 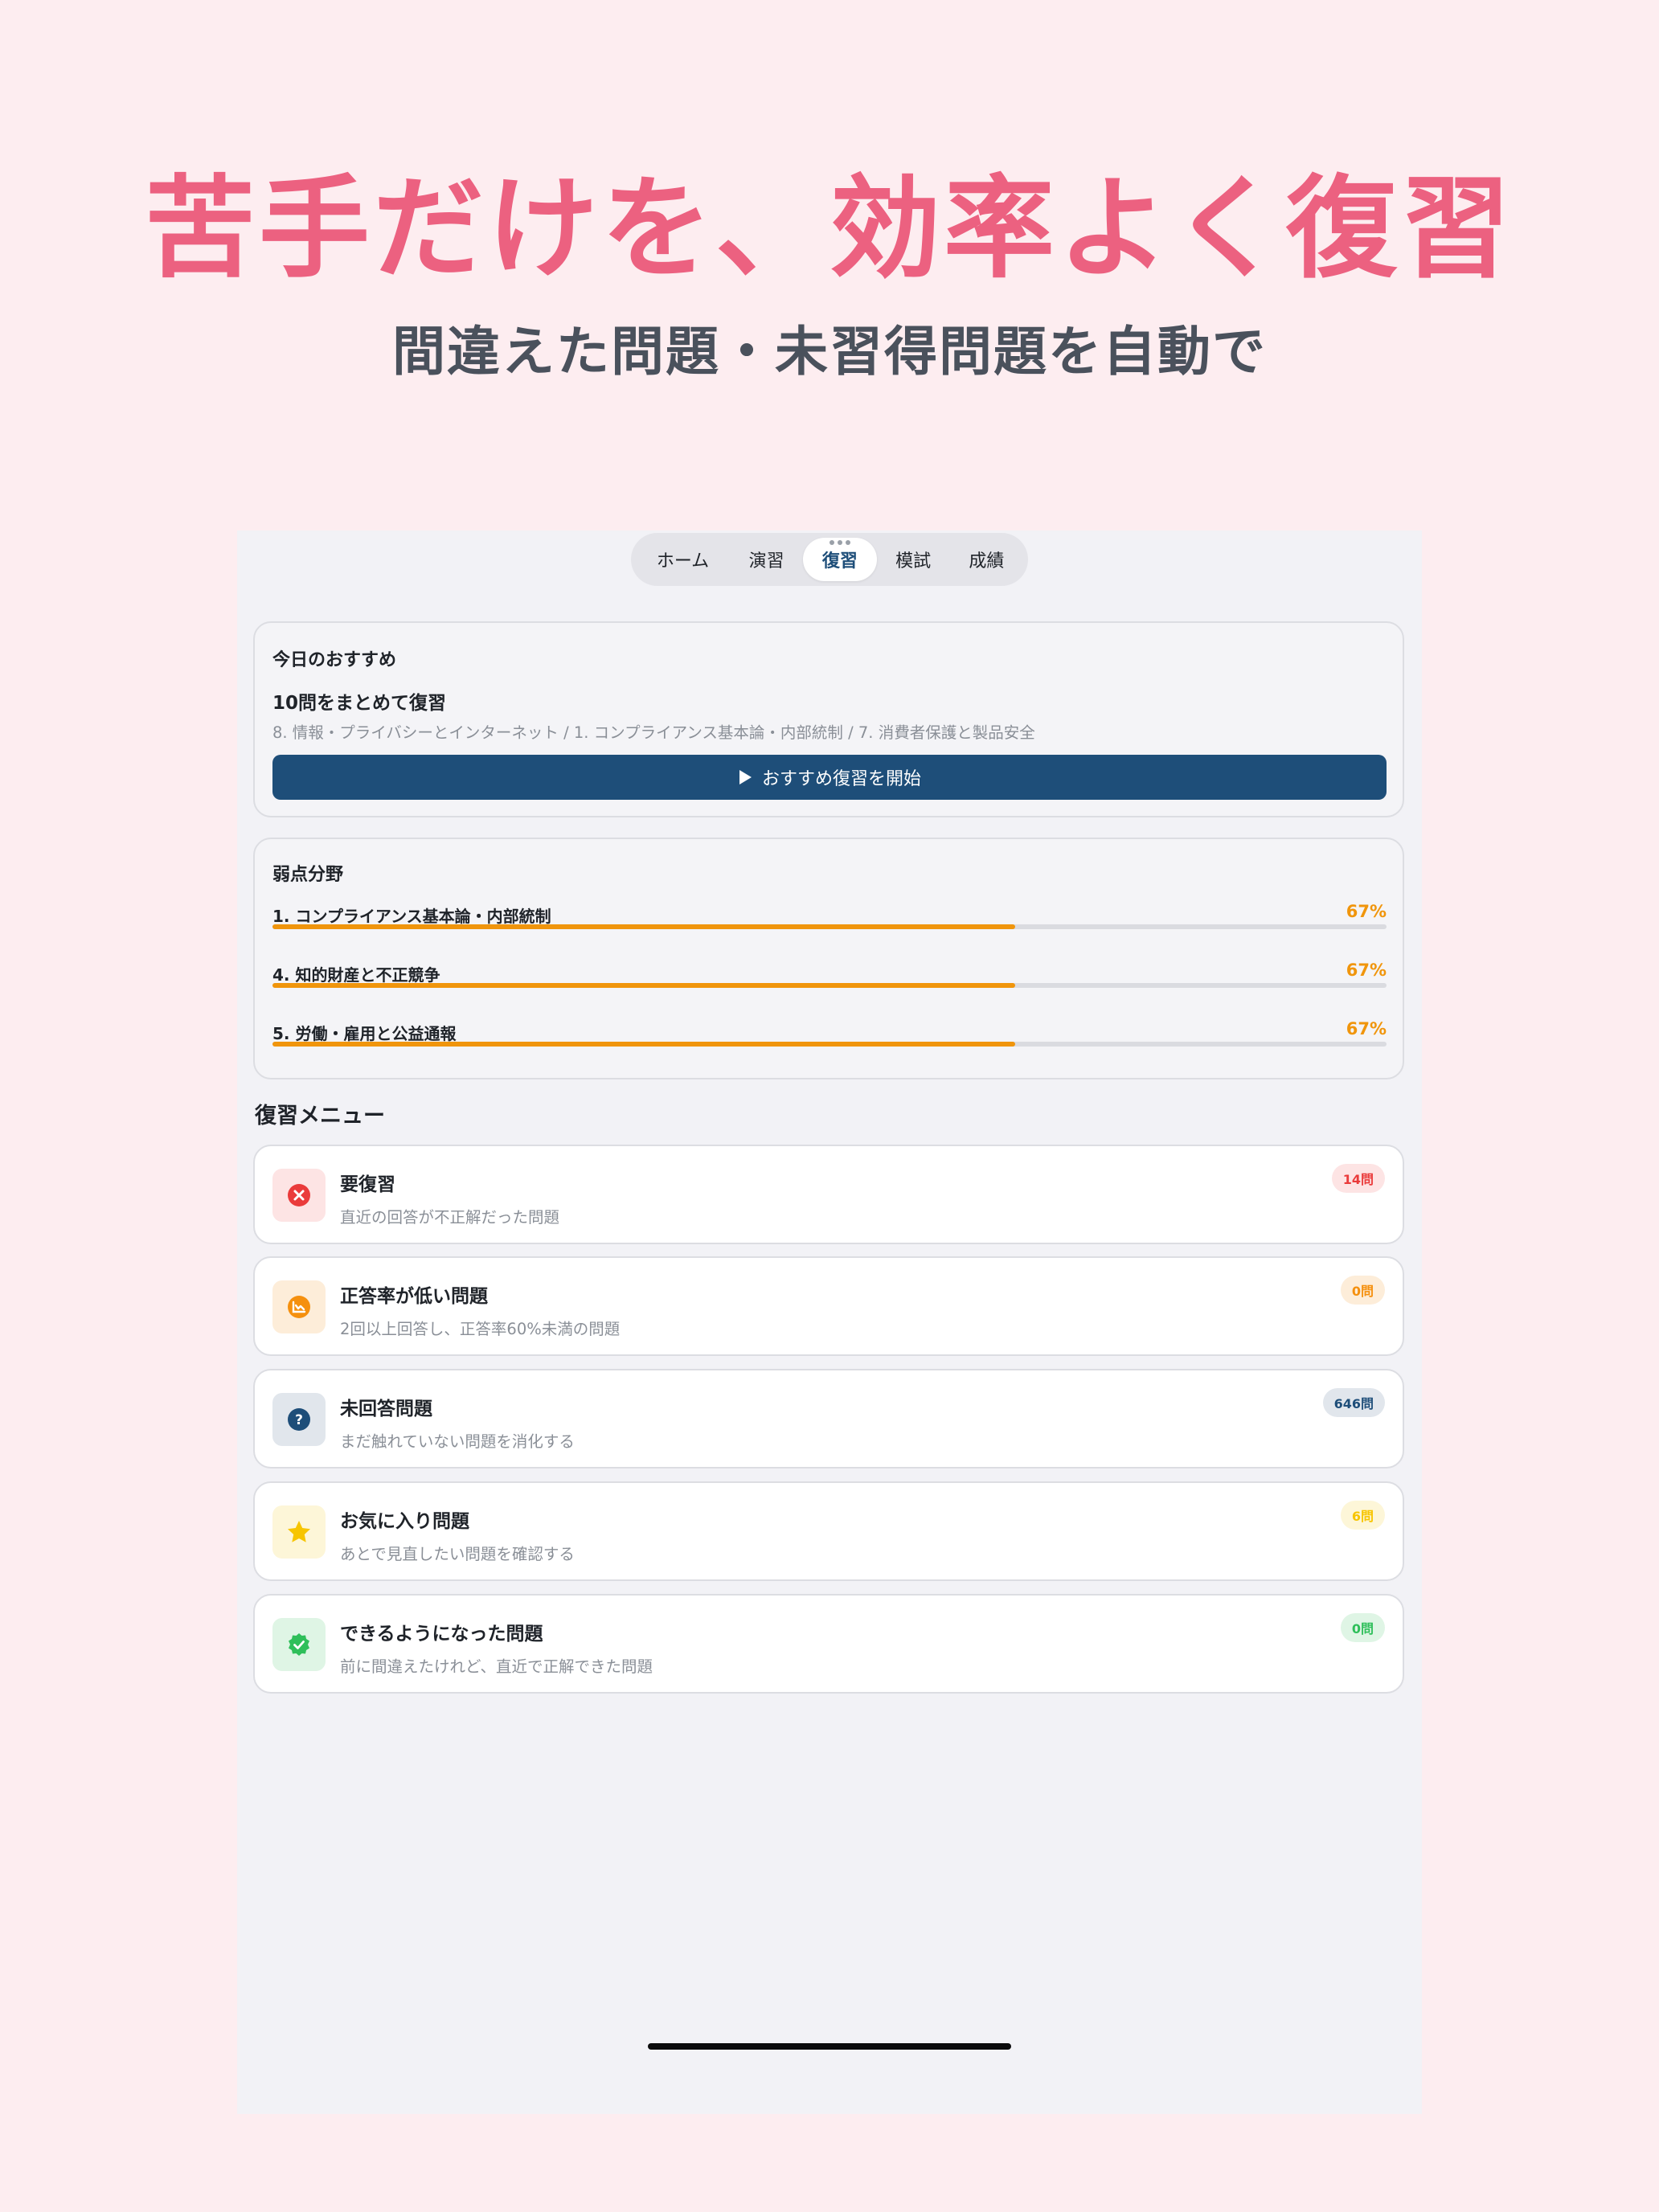 I want to click on tab-label: 復習, so click(x=840, y=561).